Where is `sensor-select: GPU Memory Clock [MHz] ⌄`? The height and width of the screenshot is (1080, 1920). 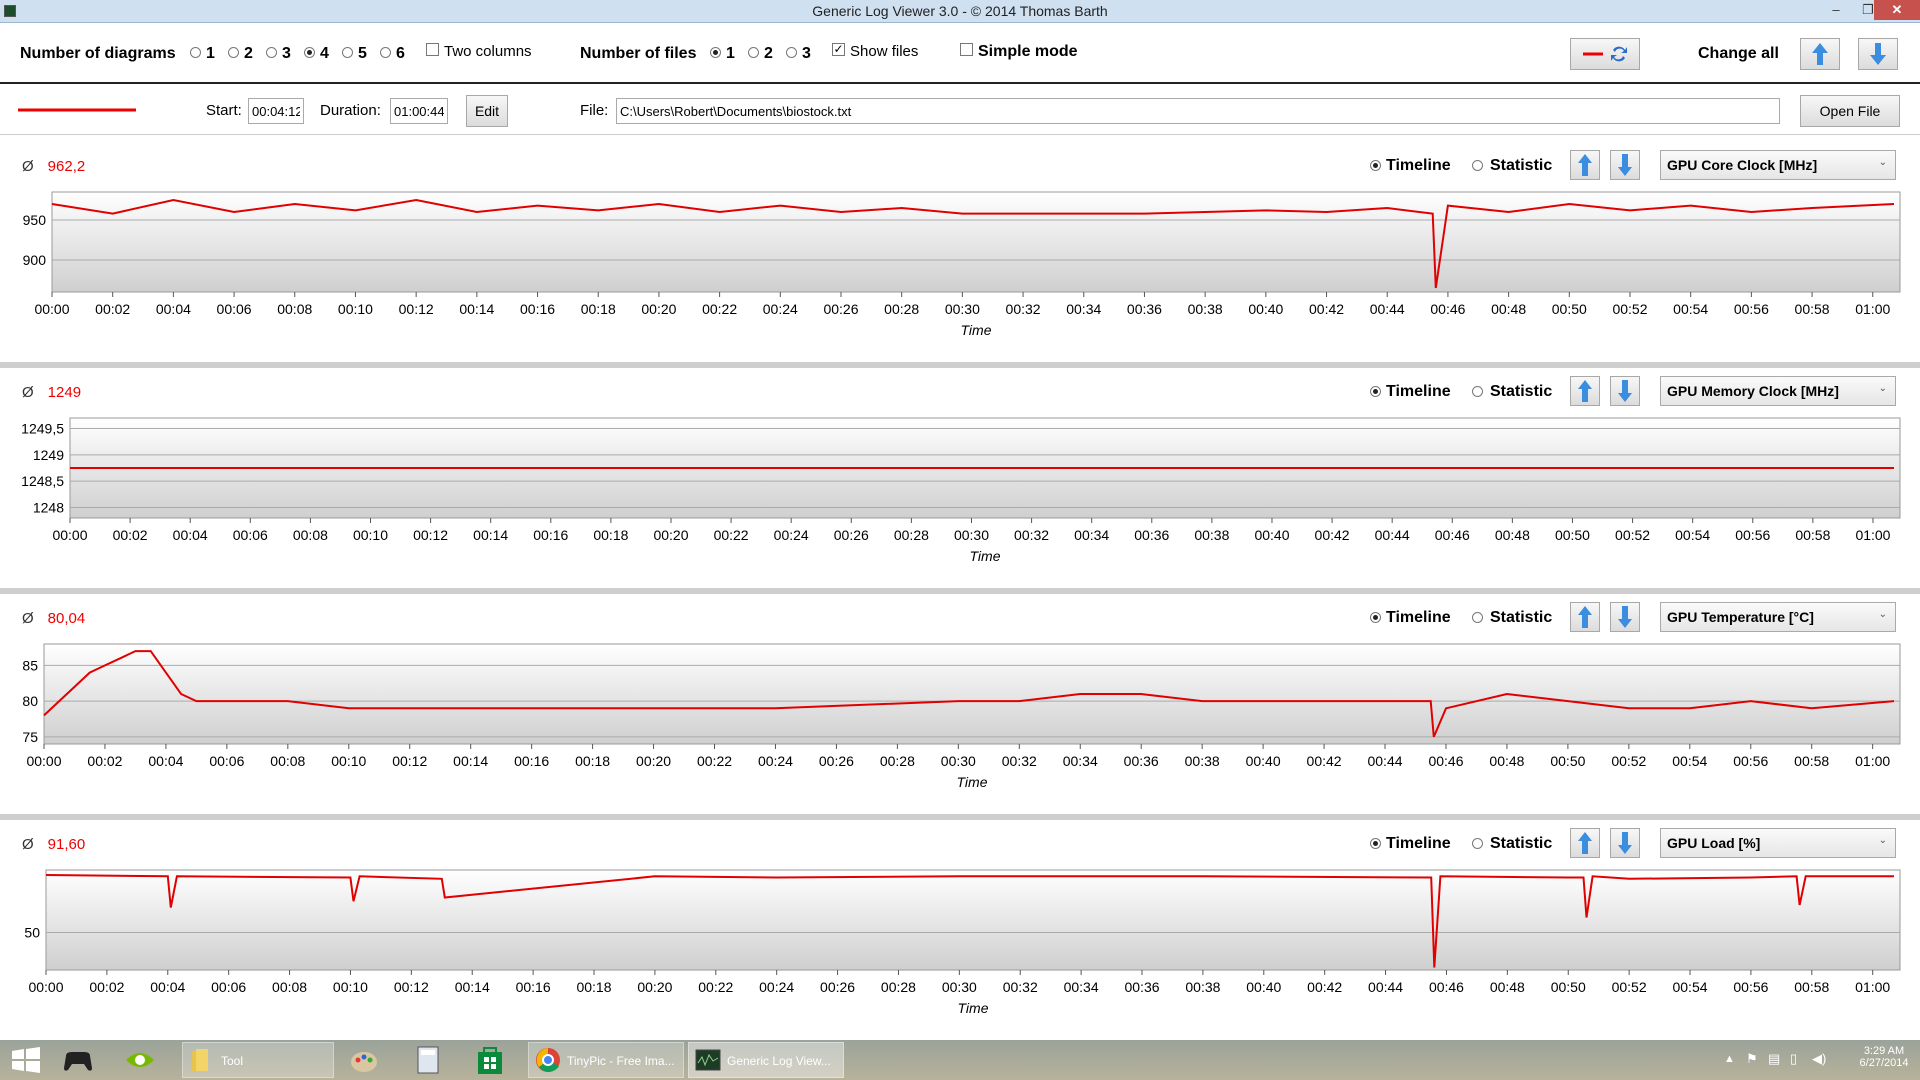 sensor-select: GPU Memory Clock [MHz] ⌄ is located at coordinates (1778, 391).